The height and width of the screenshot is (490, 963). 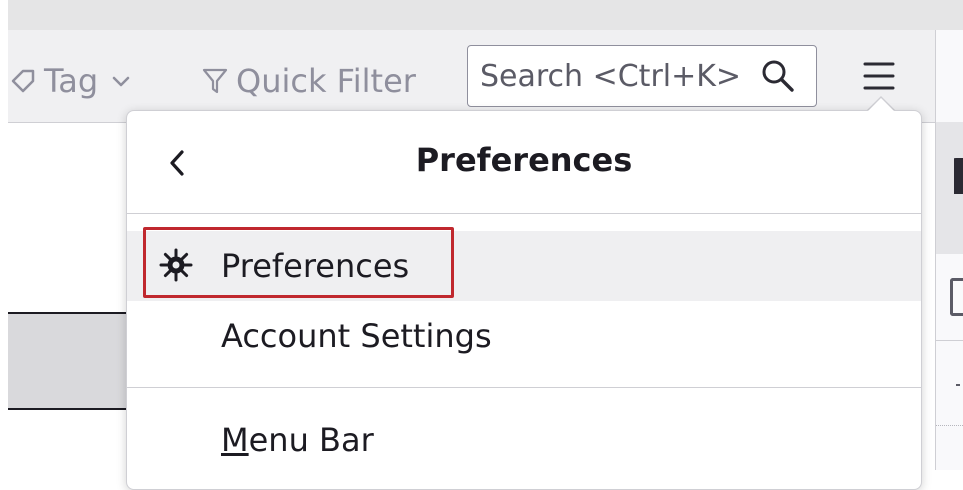 I want to click on quick-filter-button: Quick Filter, so click(x=309, y=81).